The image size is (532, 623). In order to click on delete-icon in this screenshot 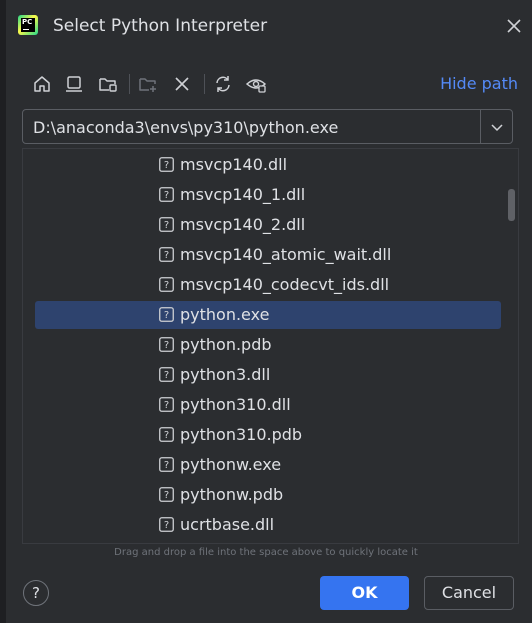, I will do `click(182, 84)`.